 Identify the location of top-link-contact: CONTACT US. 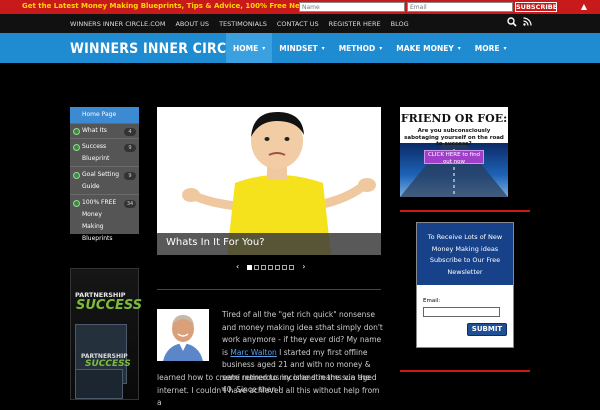
(298, 24).